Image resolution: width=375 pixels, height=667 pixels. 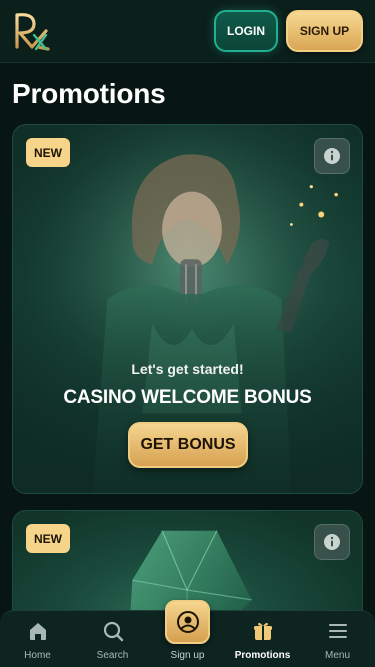 What do you see at coordinates (188, 445) in the screenshot?
I see `get-bonus-button: GET BONUS` at bounding box center [188, 445].